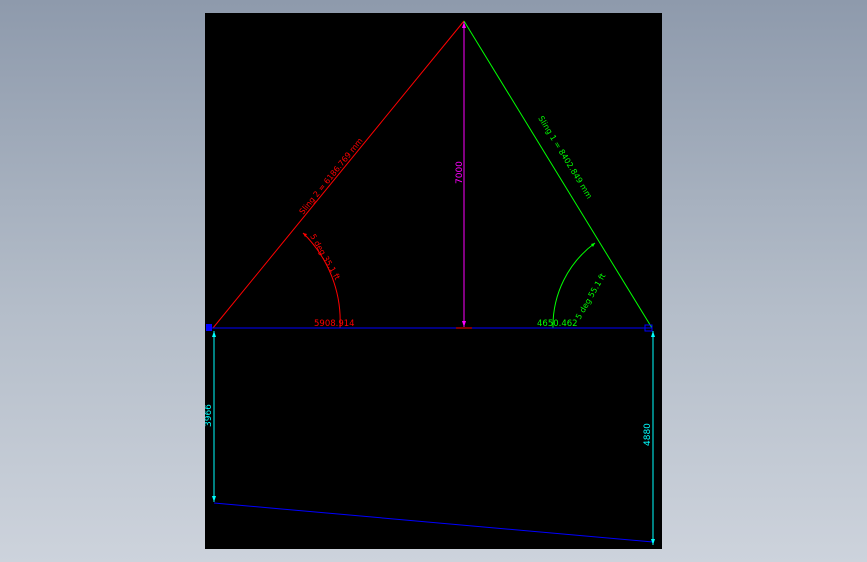 Image resolution: width=867 pixels, height=562 pixels. Describe the element at coordinates (591, 296) in the screenshot. I see `angle-right-label: 5 deg 55.1 ft` at that location.